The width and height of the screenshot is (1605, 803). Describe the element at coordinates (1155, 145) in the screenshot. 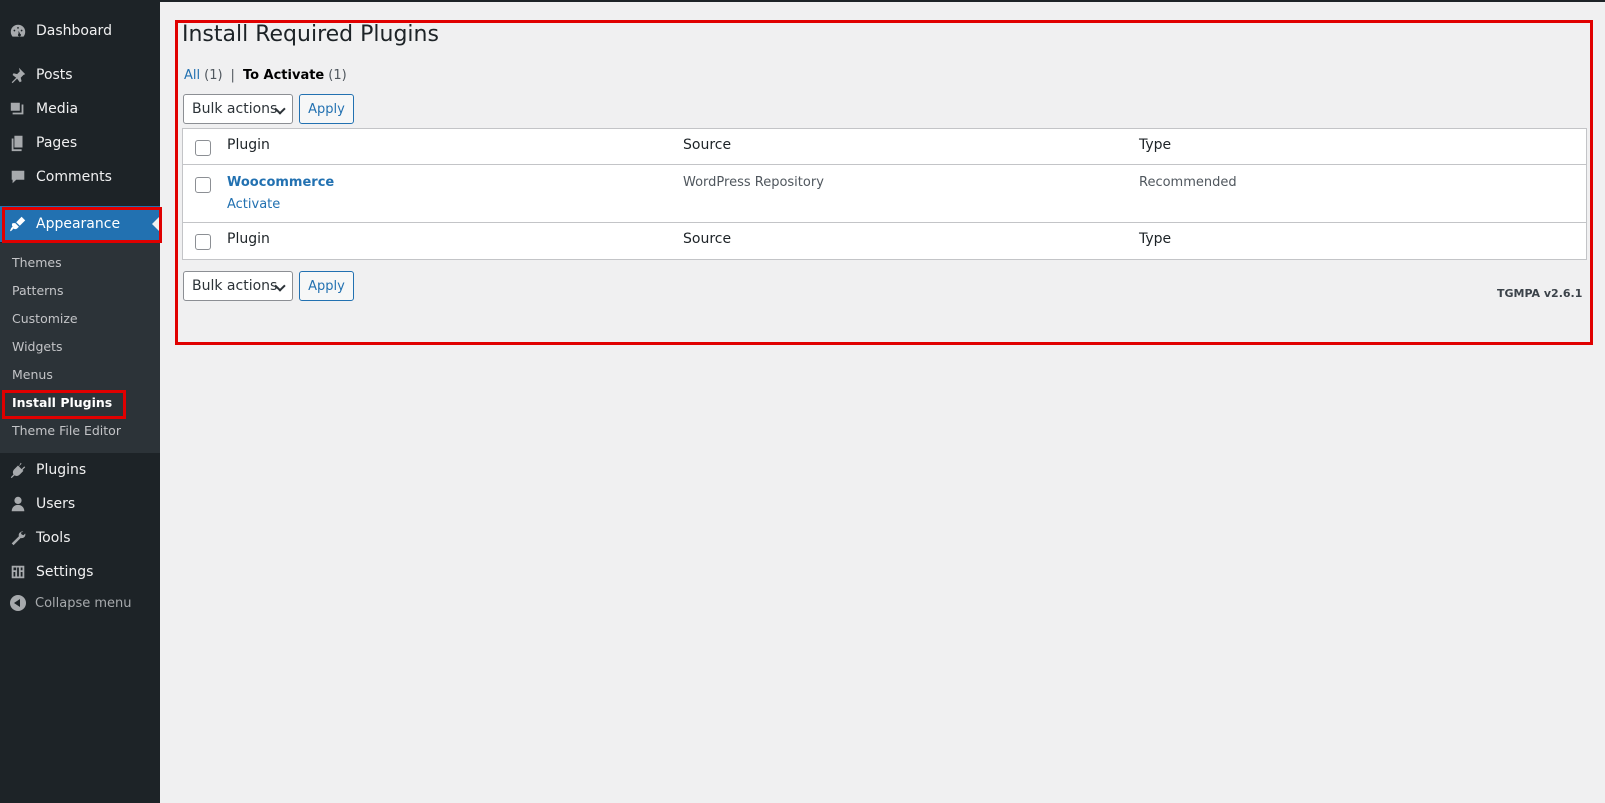

I see `column-header-type: Type` at that location.